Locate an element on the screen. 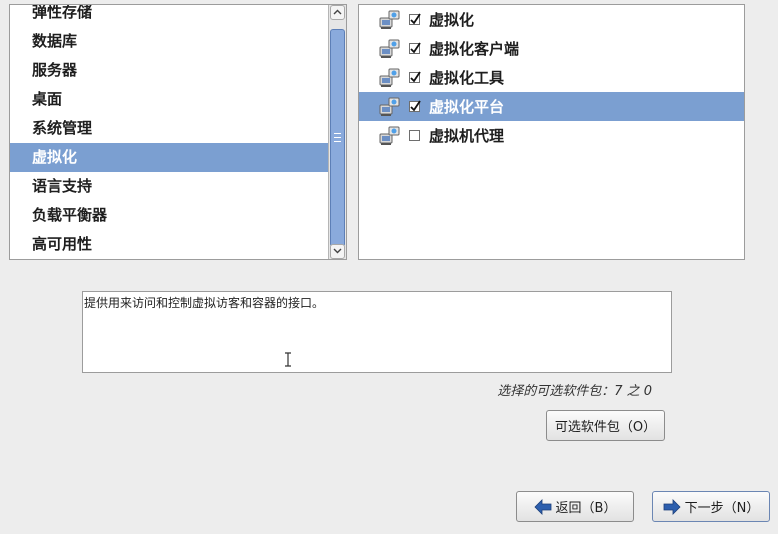 The image size is (778, 534). scroll-up-button is located at coordinates (337, 12).